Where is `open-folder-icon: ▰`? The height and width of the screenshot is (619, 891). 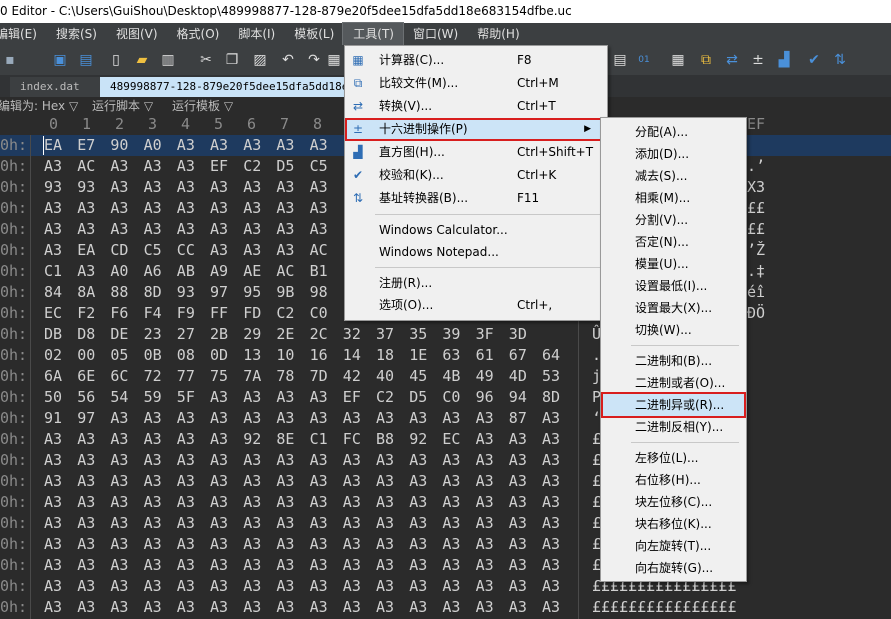 open-folder-icon: ▰ is located at coordinates (142, 60).